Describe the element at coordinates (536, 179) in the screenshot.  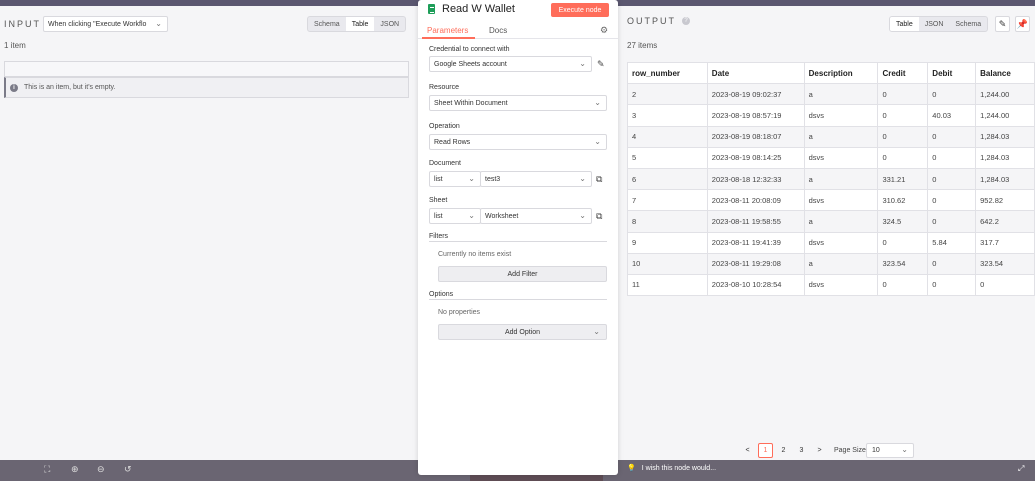
I see `document-select: test3 ⌄` at that location.